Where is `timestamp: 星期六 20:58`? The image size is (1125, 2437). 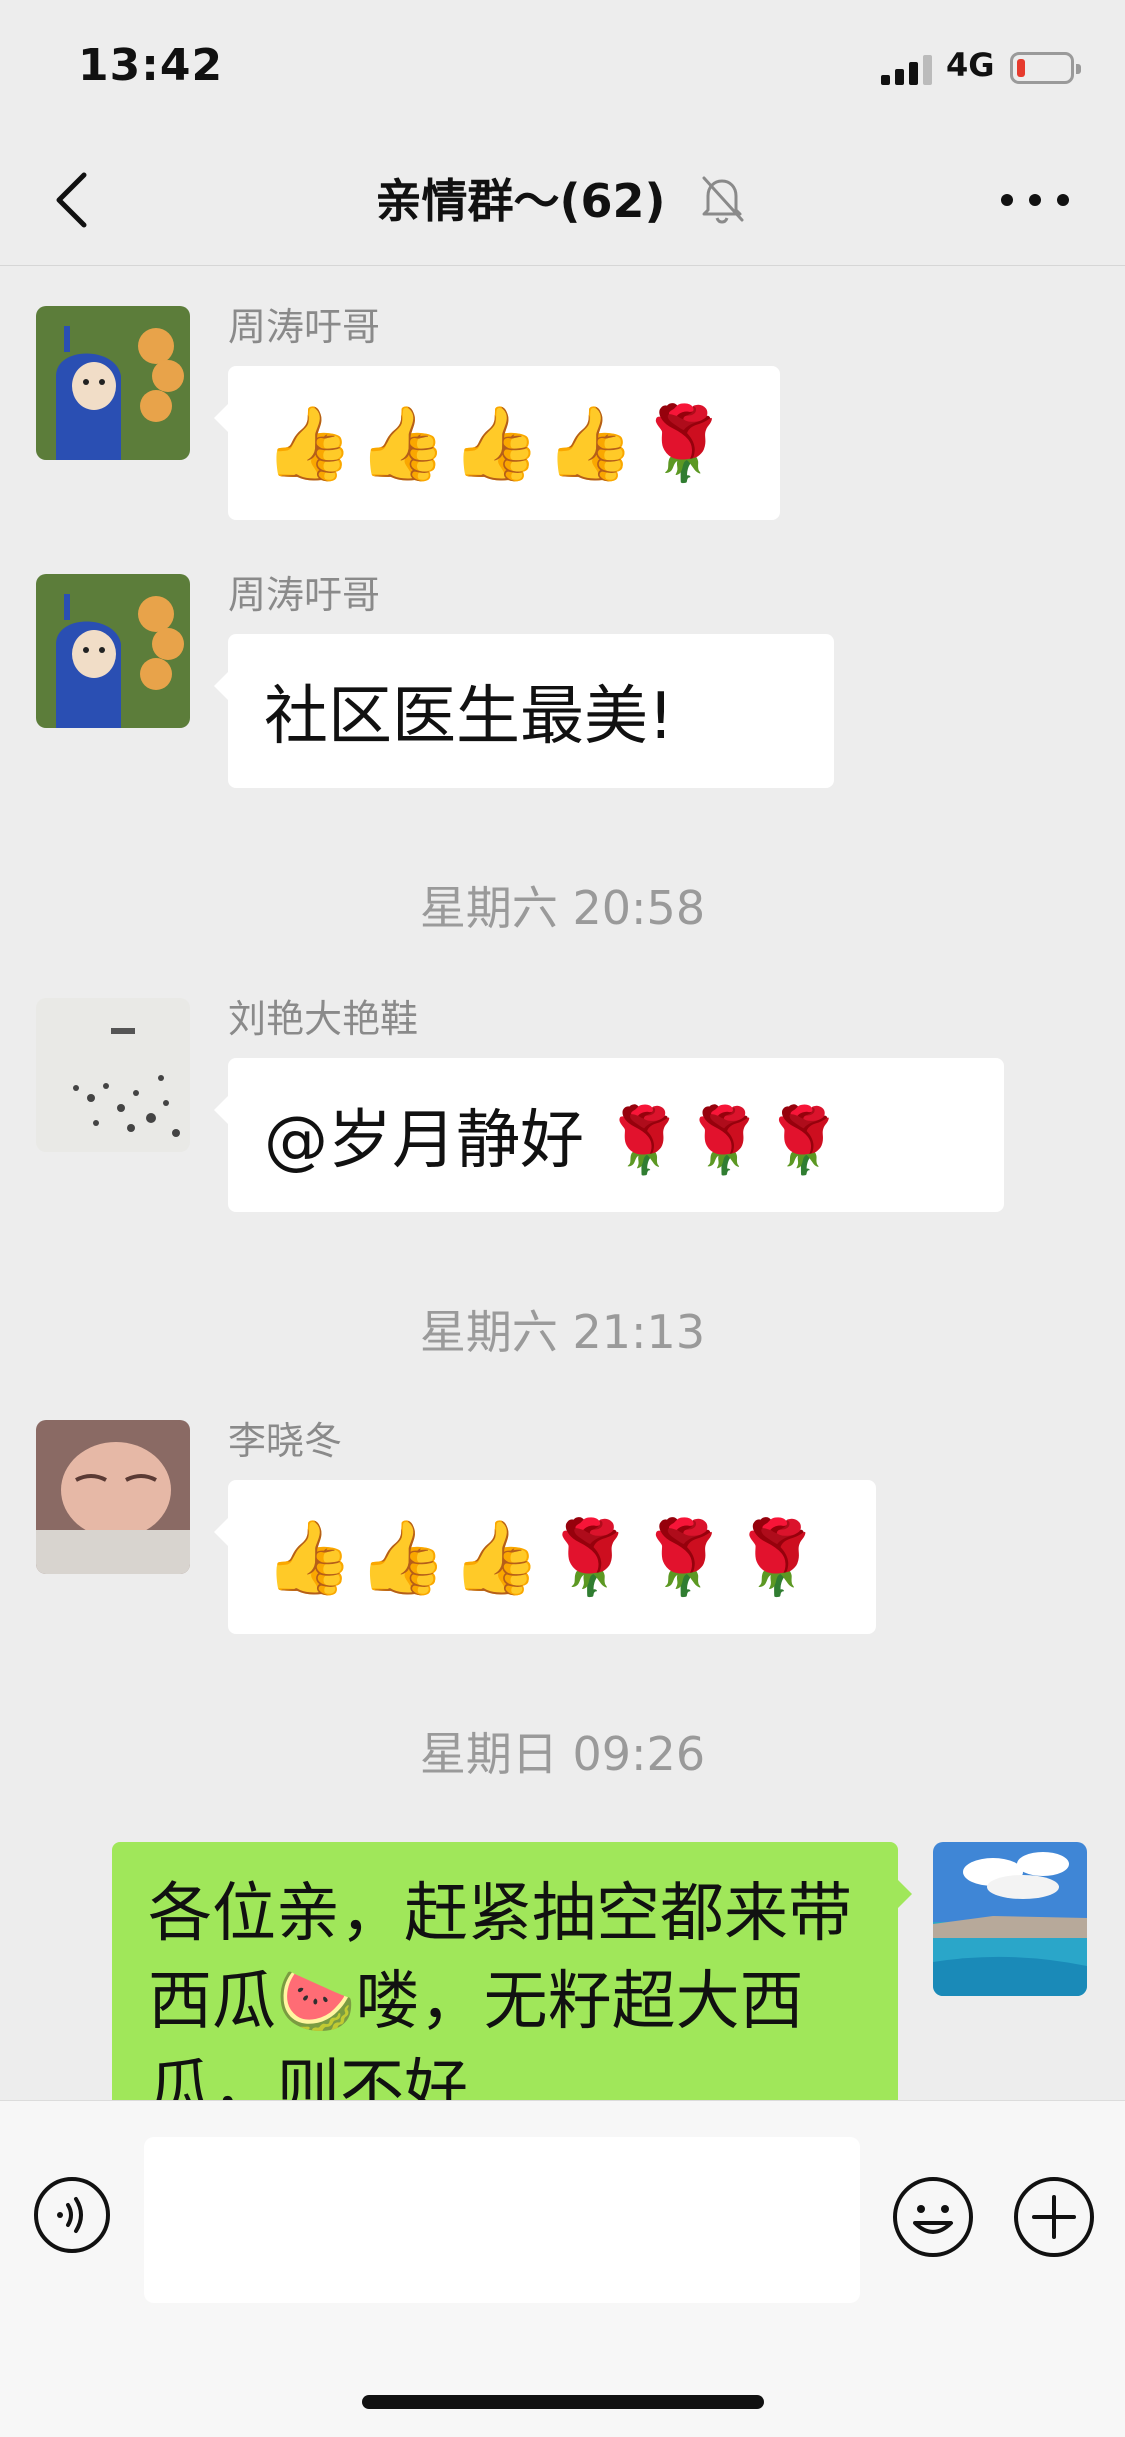
timestamp: 星期六 20:58 is located at coordinates (562, 908).